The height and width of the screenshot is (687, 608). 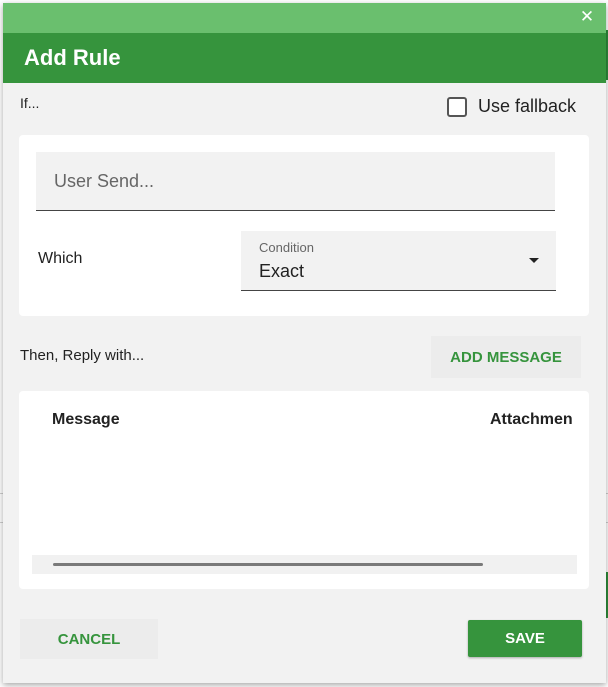 What do you see at coordinates (457, 106) in the screenshot?
I see `checkbox-box` at bounding box center [457, 106].